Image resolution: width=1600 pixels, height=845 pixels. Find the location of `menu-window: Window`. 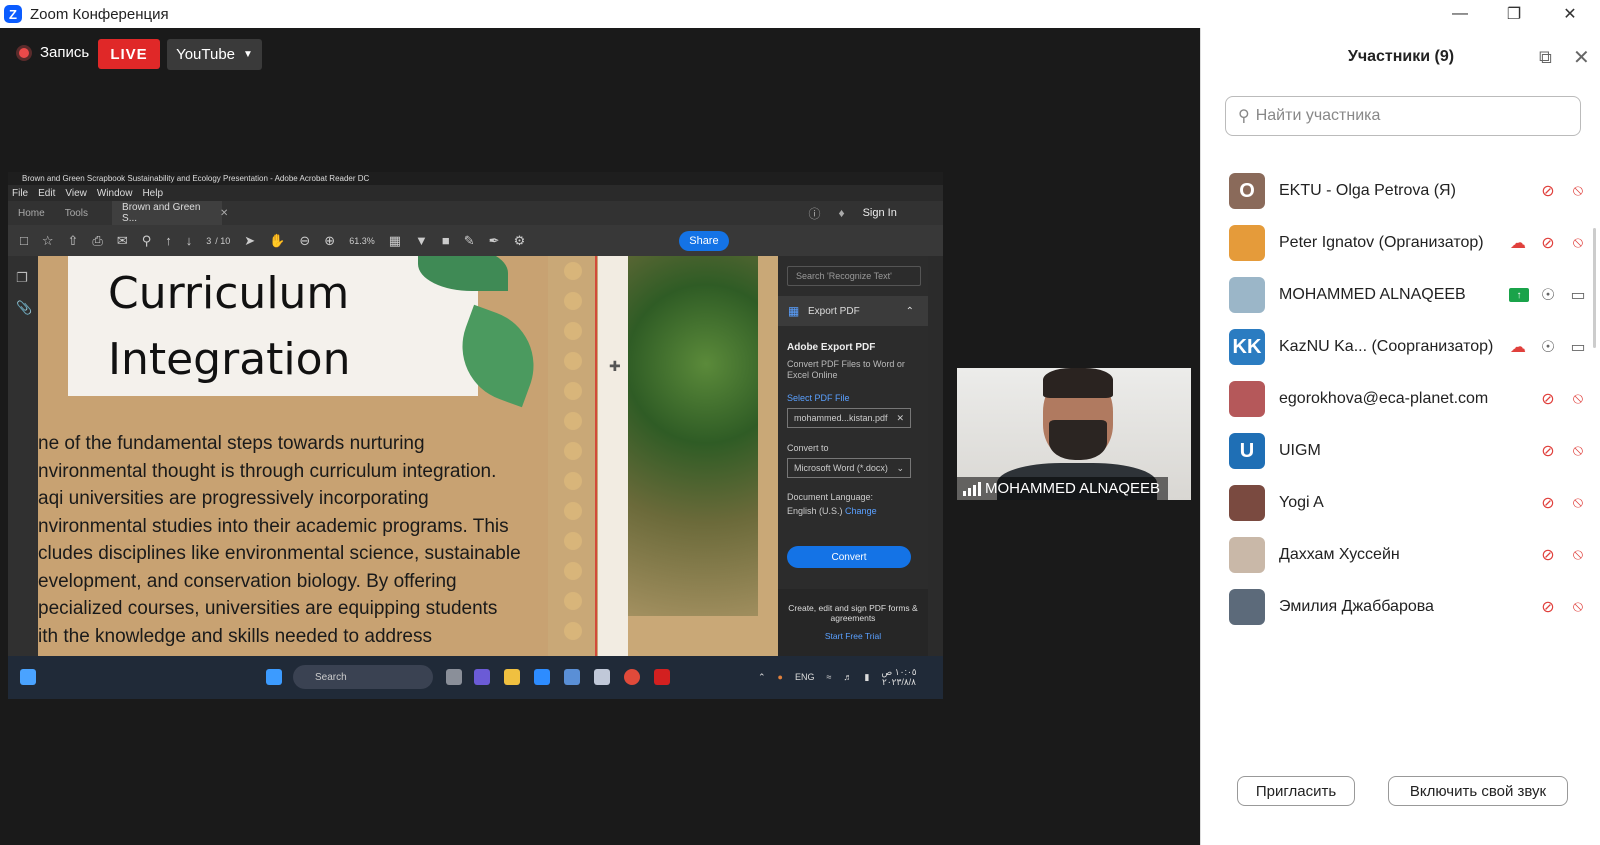

menu-window: Window is located at coordinates (115, 193).